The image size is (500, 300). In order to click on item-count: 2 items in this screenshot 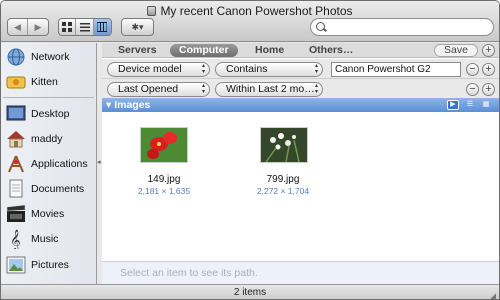, I will do `click(250, 292)`.